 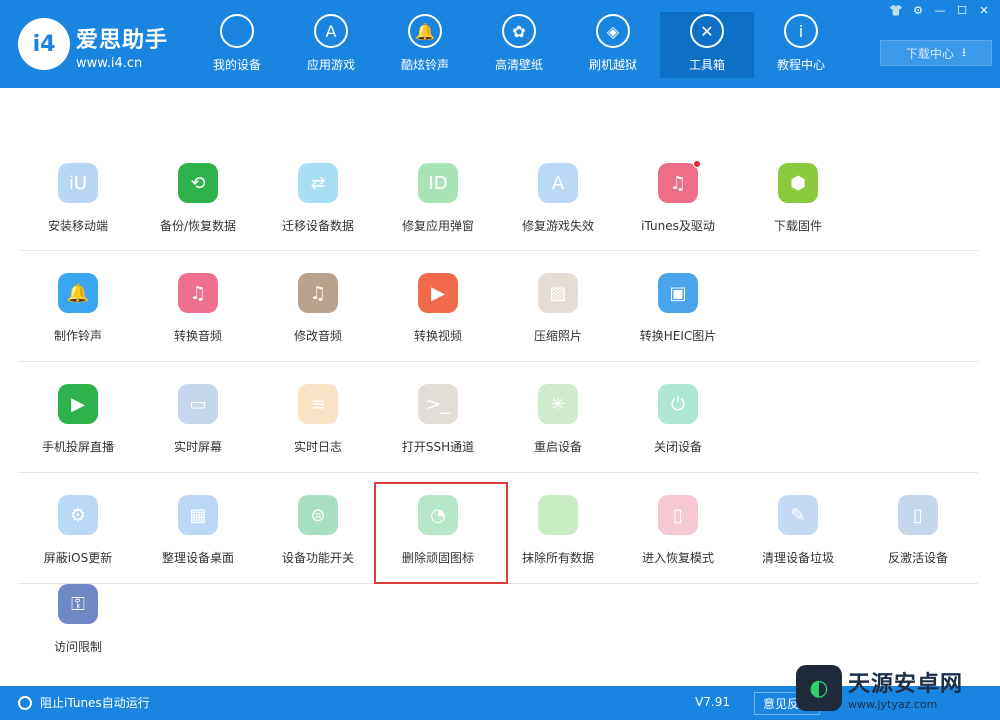 I want to click on bell-plus-icon: 🔔, so click(x=78, y=293).